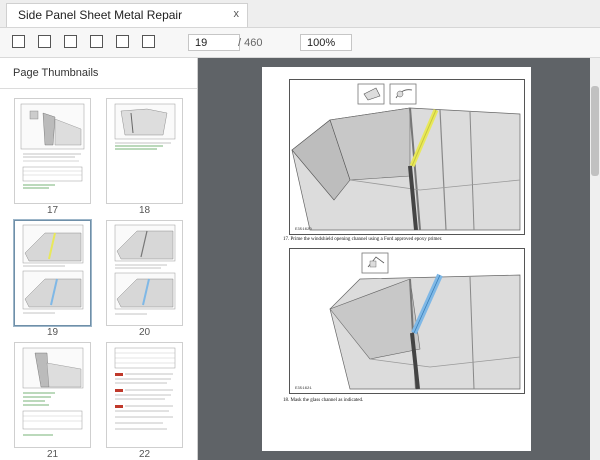 This screenshot has width=600, height=460. What do you see at coordinates (18, 41) in the screenshot?
I see `first-page-icon` at bounding box center [18, 41].